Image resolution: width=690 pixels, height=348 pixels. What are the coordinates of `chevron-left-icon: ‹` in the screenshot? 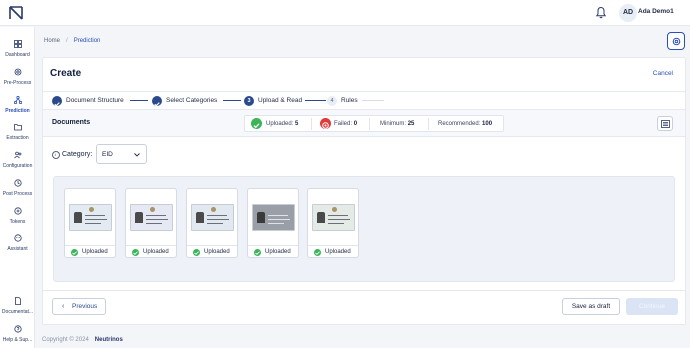 It's located at (63, 306).